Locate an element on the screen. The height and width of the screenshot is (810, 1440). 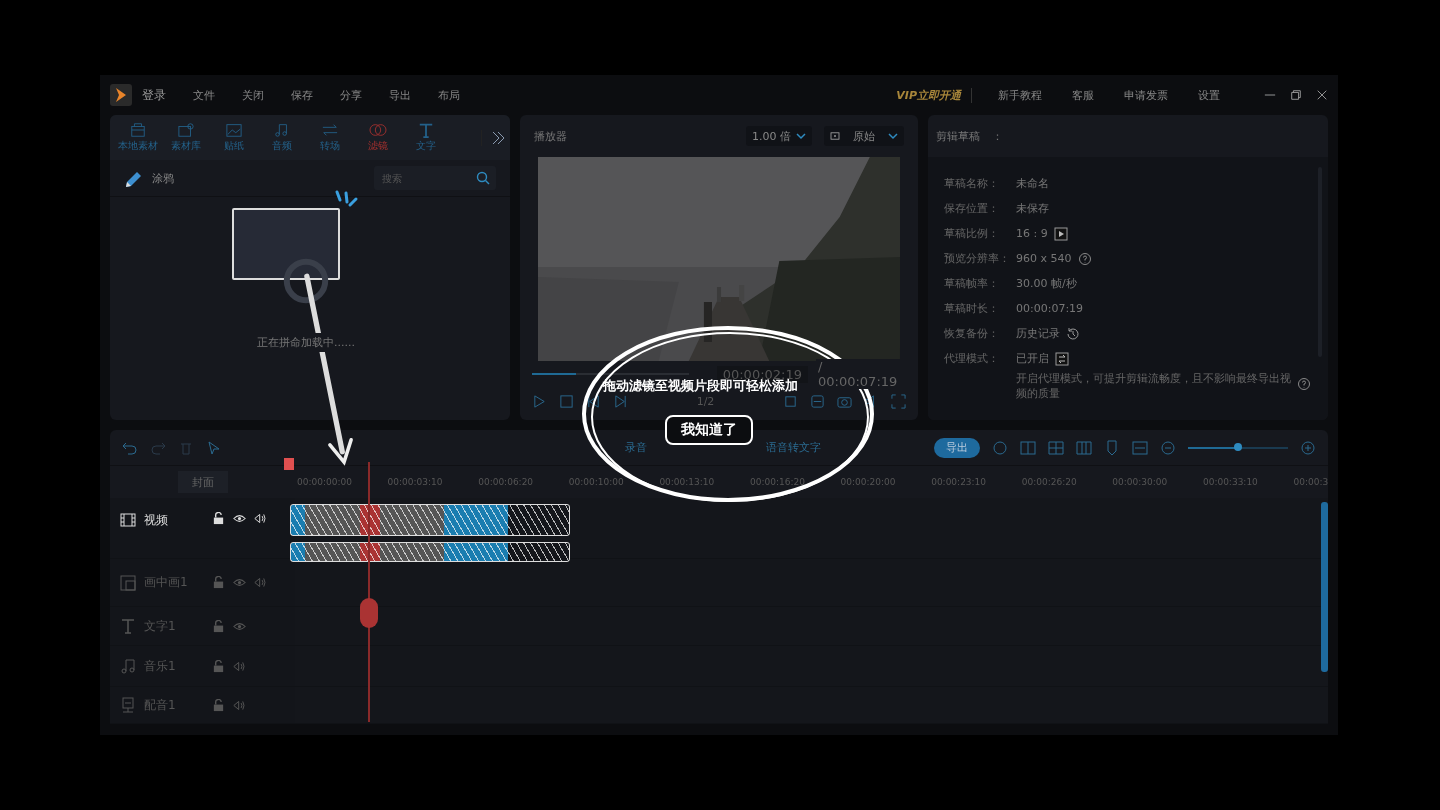
speech-to-text-tool: 语音转文字 is located at coordinates (793, 448).